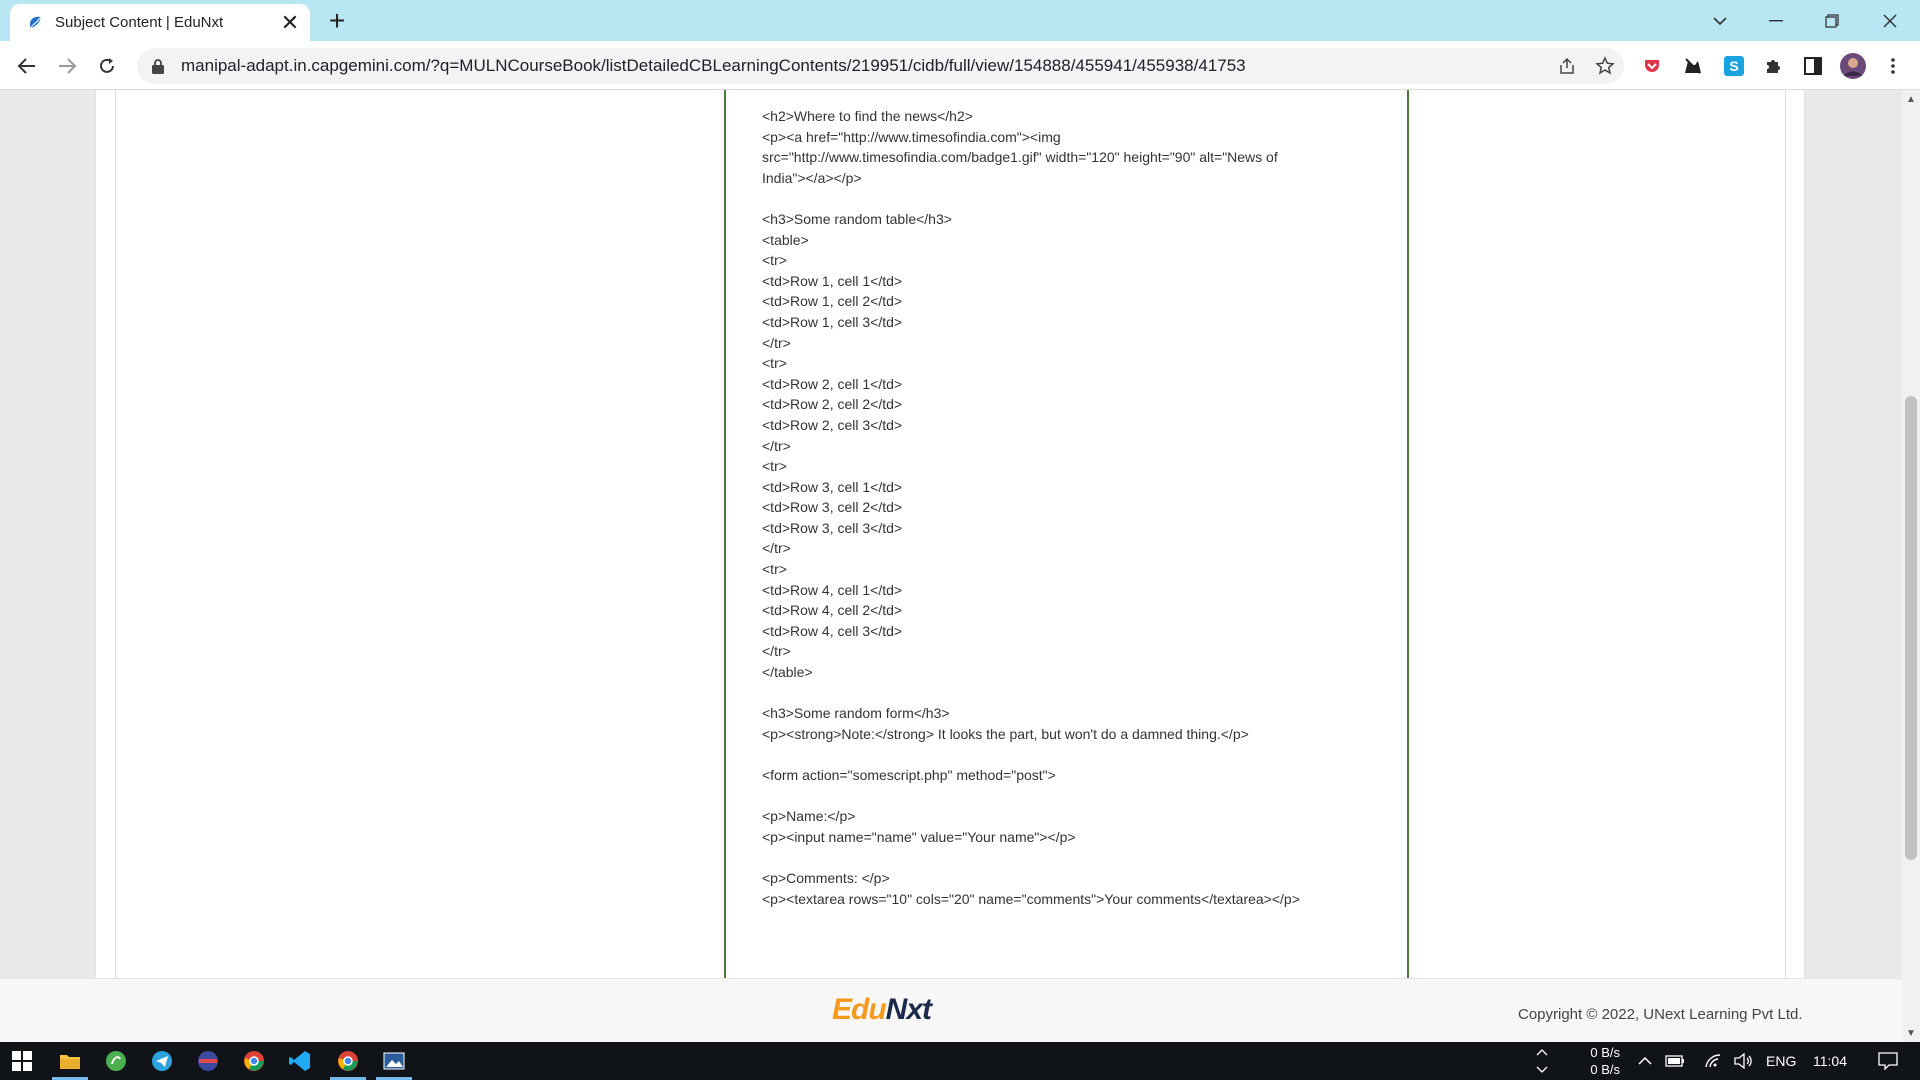  What do you see at coordinates (1567, 66) in the screenshot?
I see `share-icon` at bounding box center [1567, 66].